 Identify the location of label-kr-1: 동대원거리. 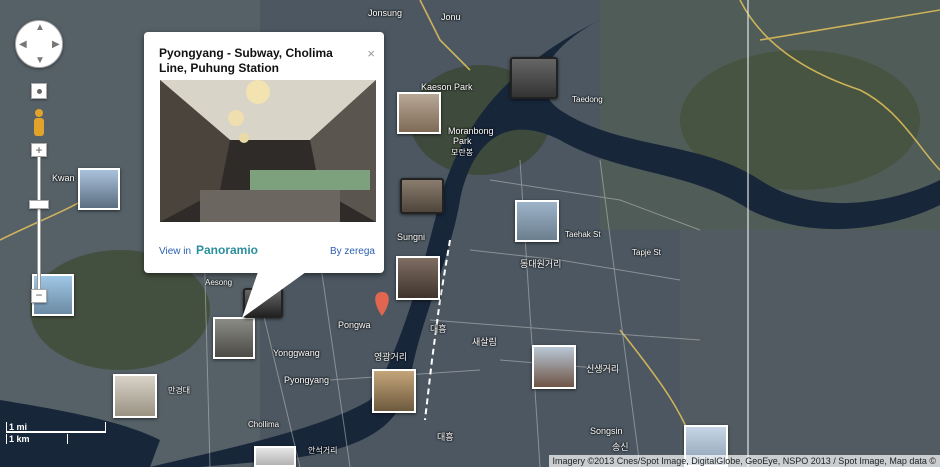
(541, 264).